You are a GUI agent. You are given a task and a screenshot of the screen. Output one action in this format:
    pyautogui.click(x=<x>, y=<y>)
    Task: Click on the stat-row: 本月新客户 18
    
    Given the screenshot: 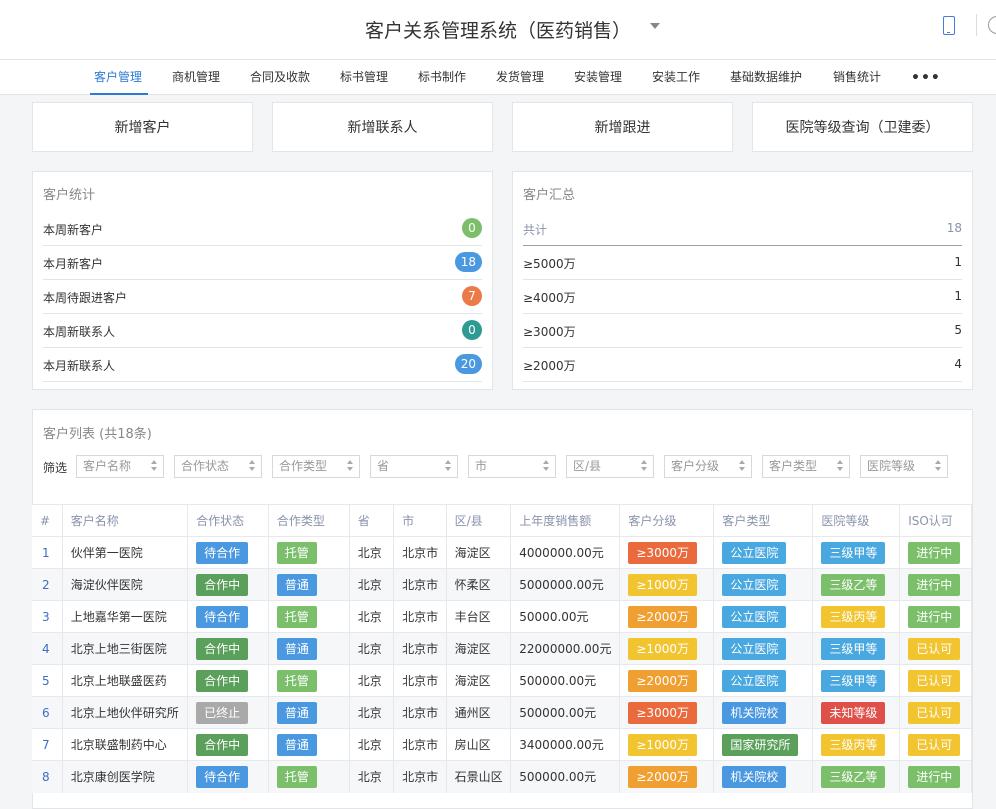 What is the action you would take?
    pyautogui.click(x=262, y=263)
    